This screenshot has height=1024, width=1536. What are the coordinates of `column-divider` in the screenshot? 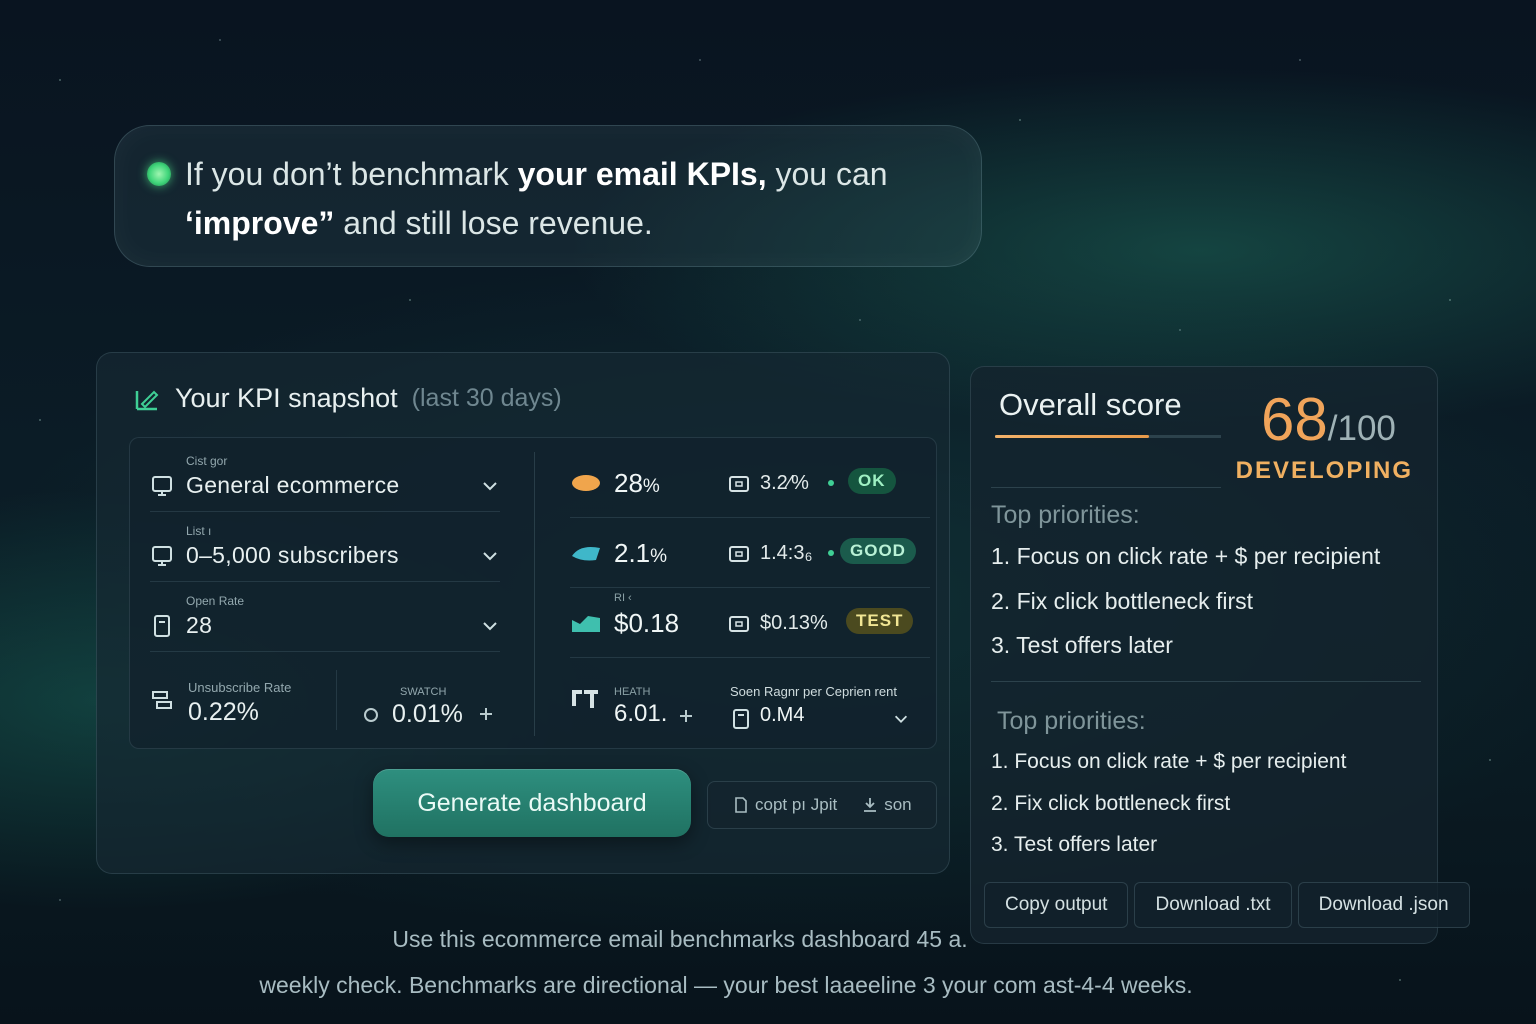 It's located at (534, 594).